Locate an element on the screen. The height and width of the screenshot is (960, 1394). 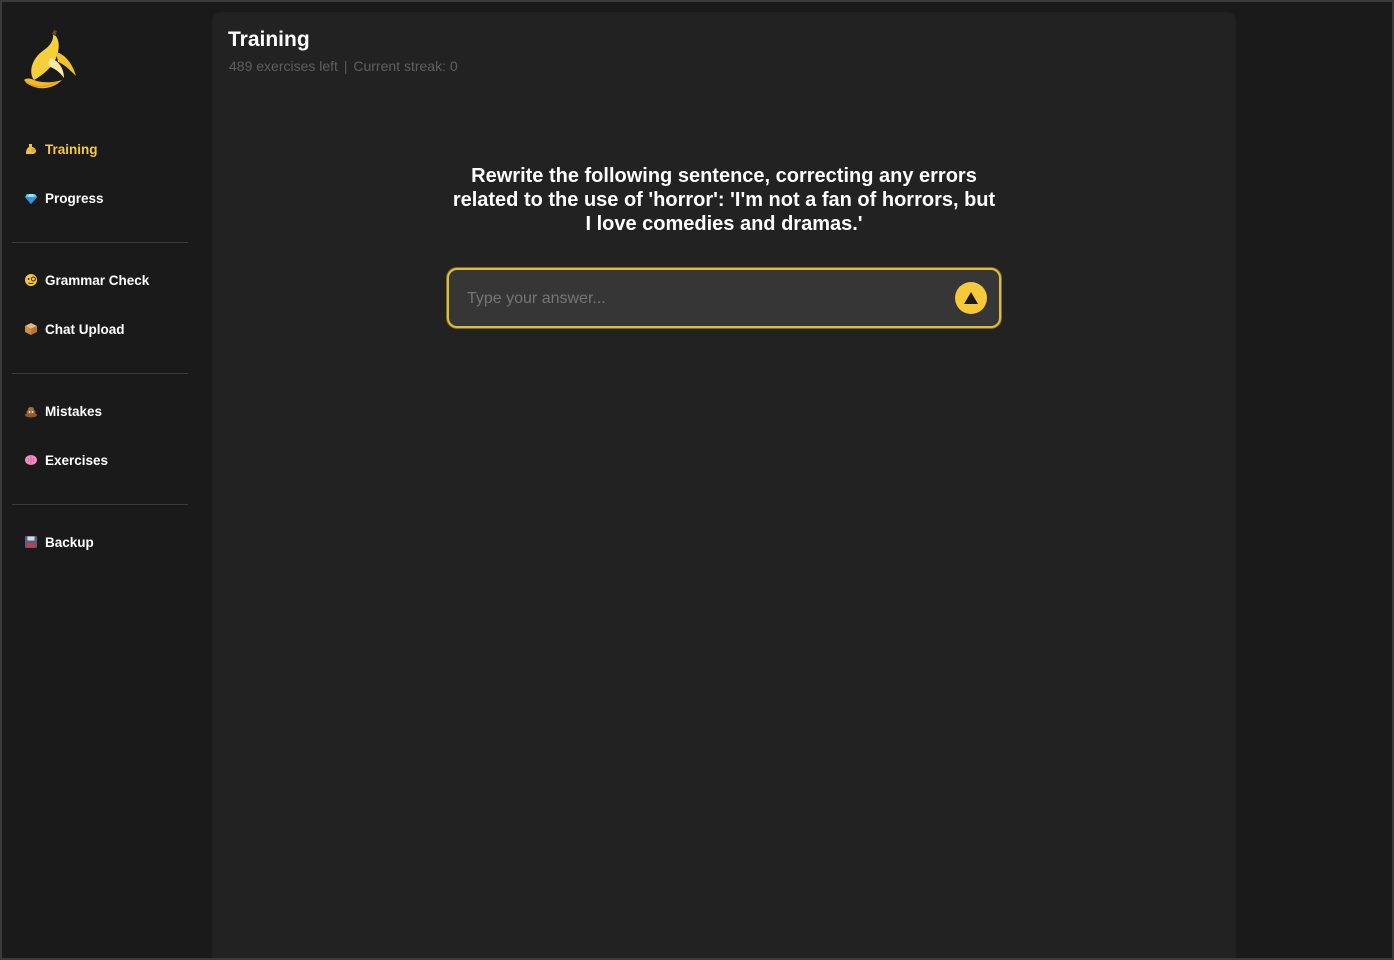
sidebar-item-label: Mistakes is located at coordinates (74, 411).